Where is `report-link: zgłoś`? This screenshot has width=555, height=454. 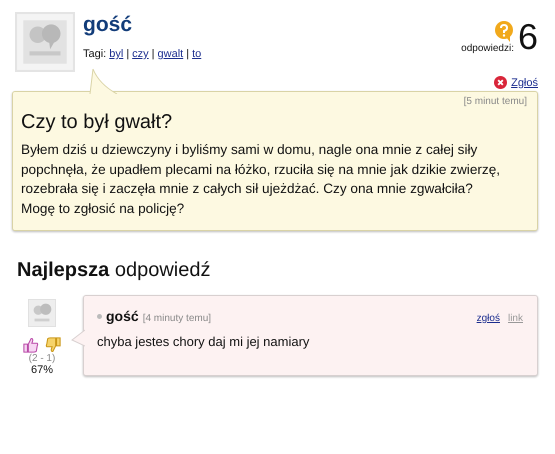 report-link: zgłoś is located at coordinates (488, 318).